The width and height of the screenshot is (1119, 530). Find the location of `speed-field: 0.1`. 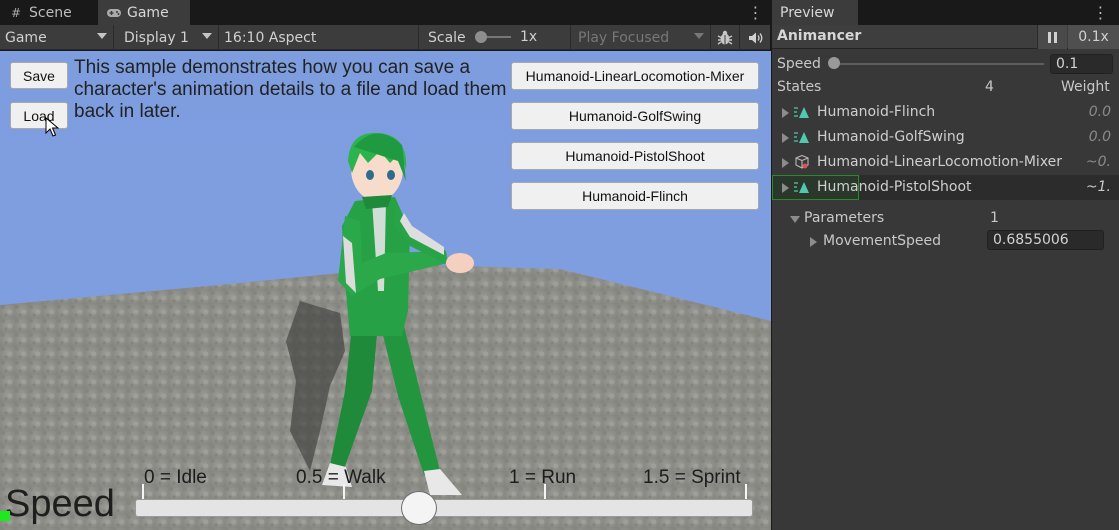

speed-field: 0.1 is located at coordinates (1081, 64).